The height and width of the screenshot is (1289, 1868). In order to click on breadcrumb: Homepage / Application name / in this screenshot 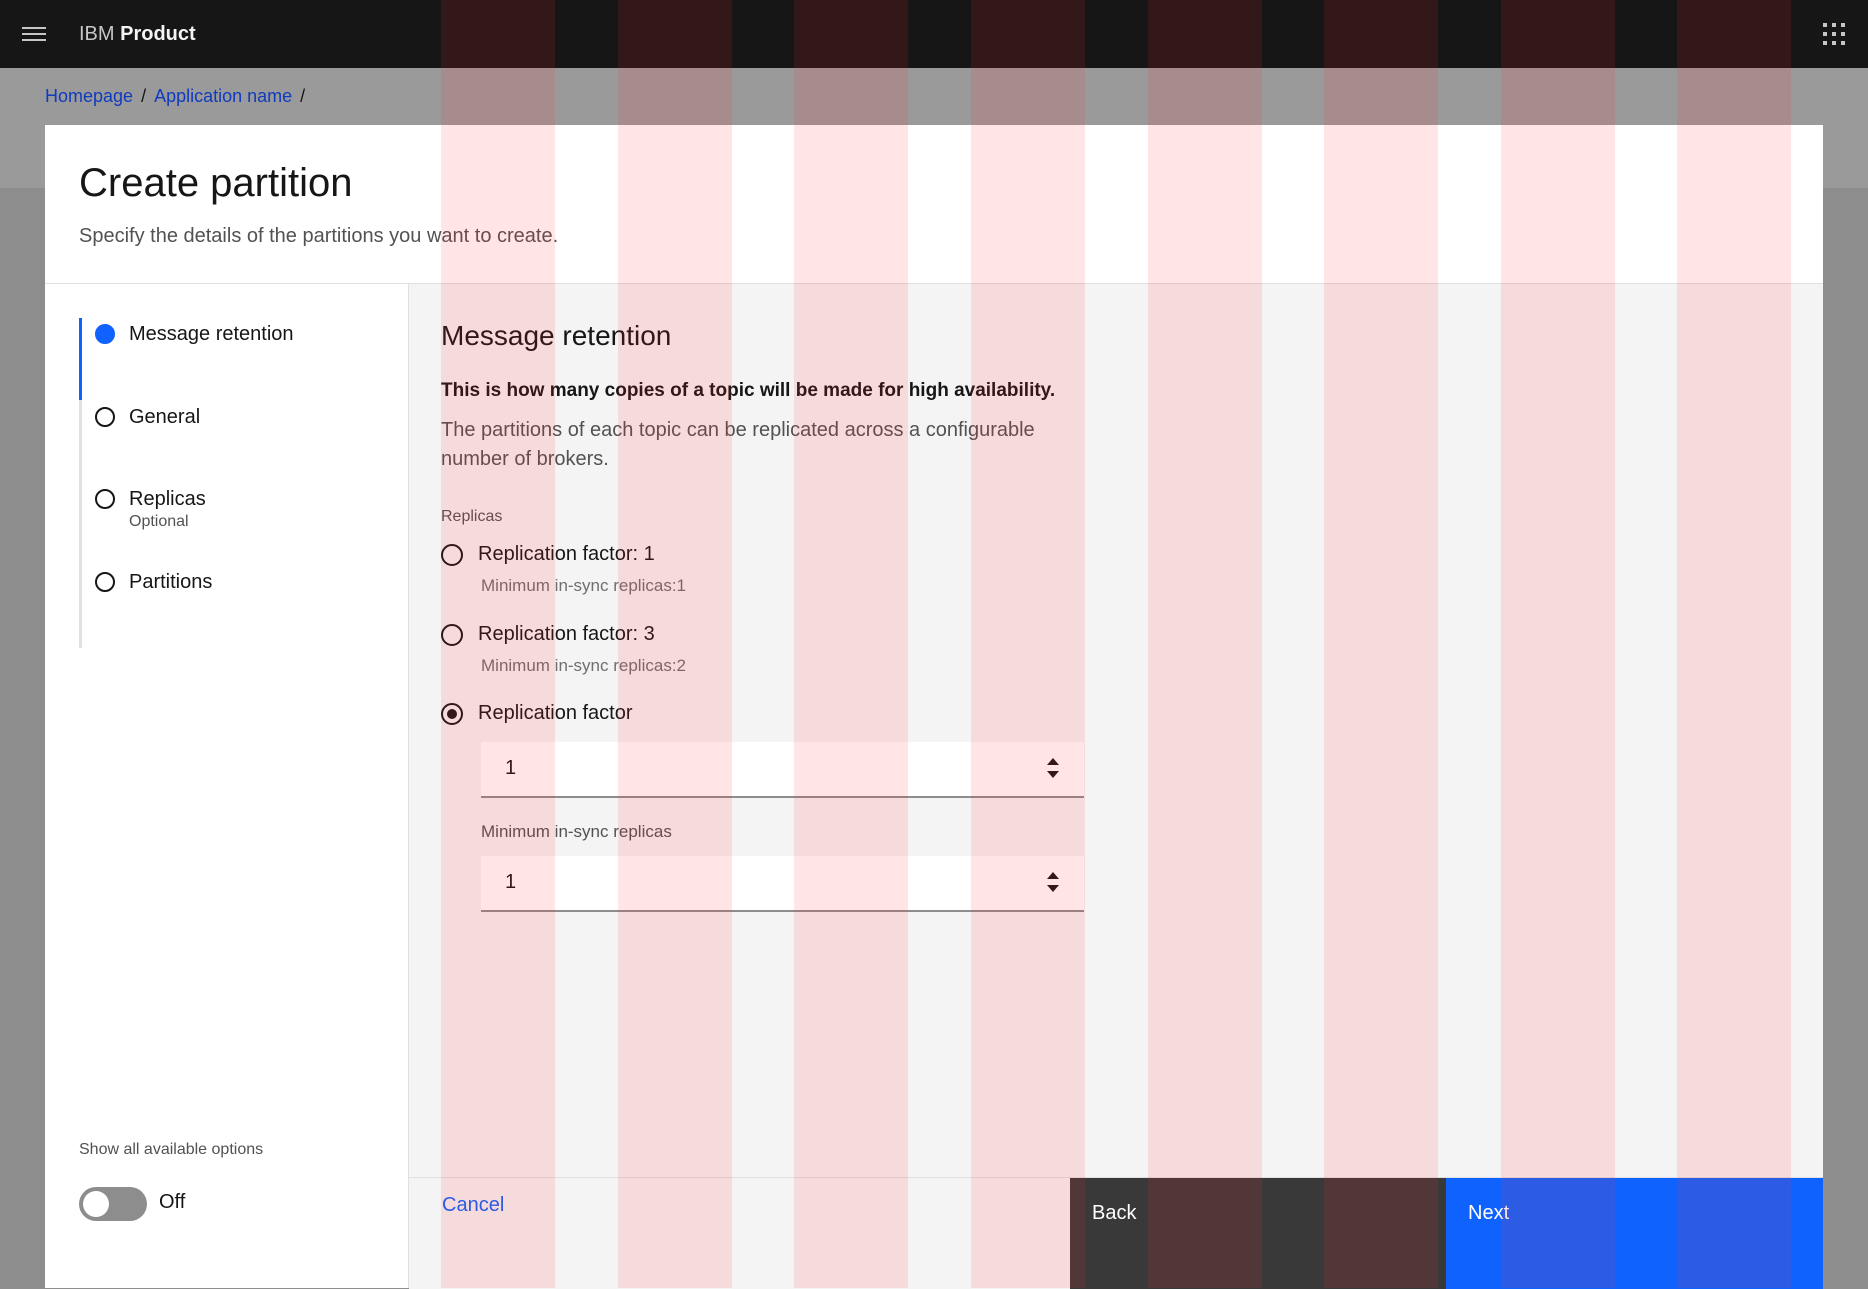, I will do `click(175, 96)`.